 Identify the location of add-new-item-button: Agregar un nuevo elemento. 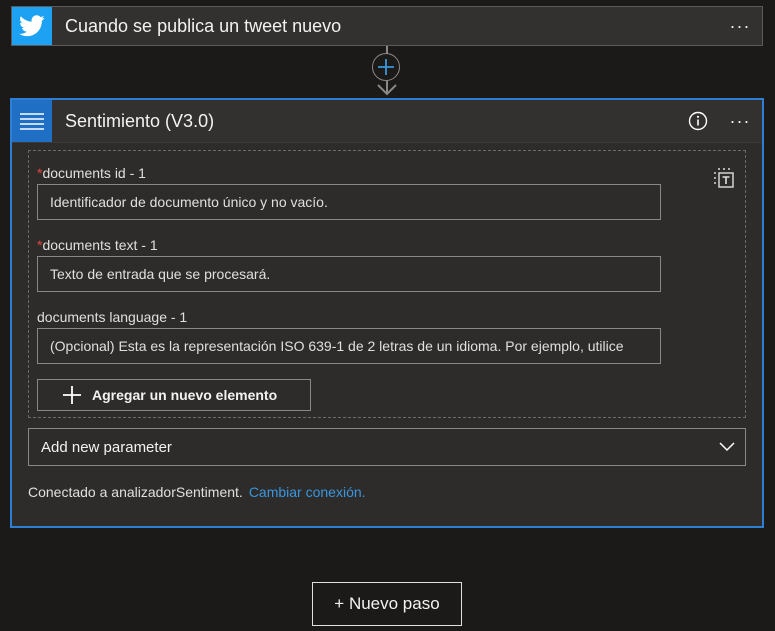
(174, 395).